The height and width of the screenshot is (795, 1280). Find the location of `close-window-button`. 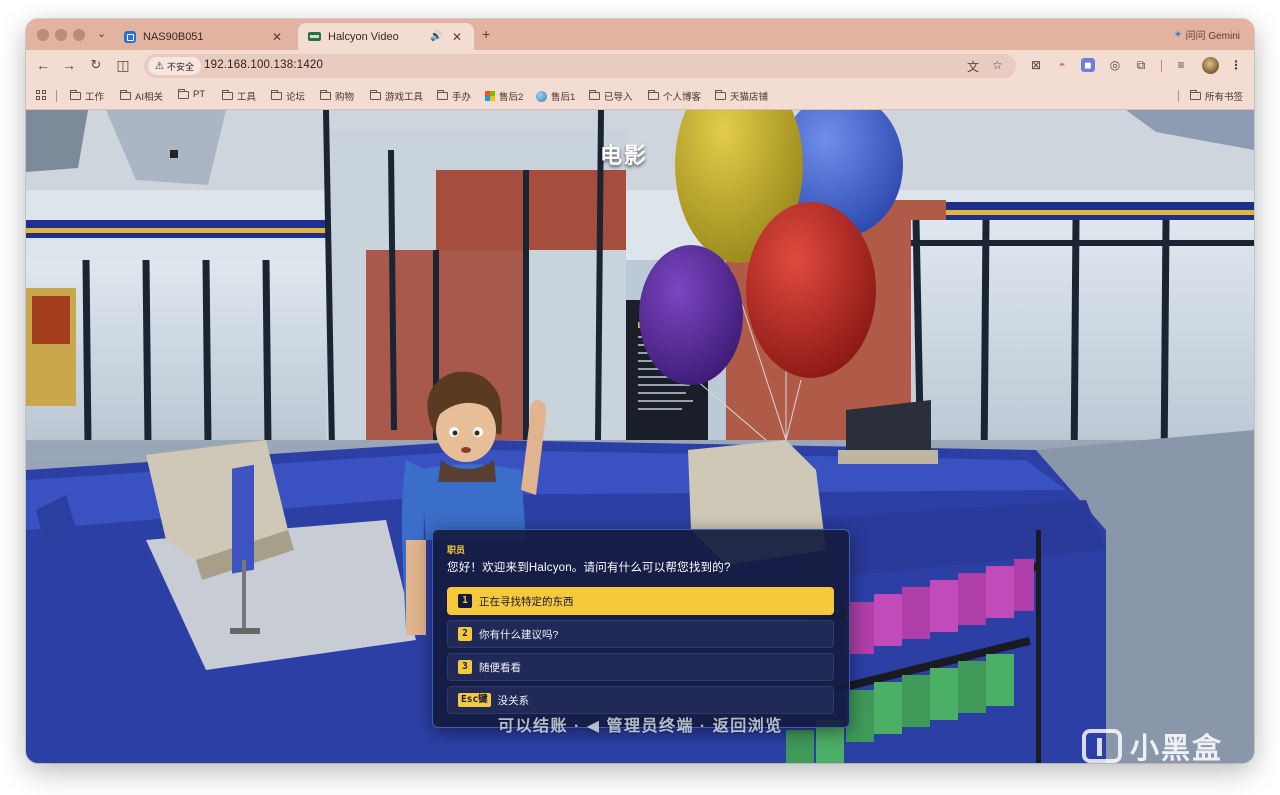

close-window-button is located at coordinates (43, 35).